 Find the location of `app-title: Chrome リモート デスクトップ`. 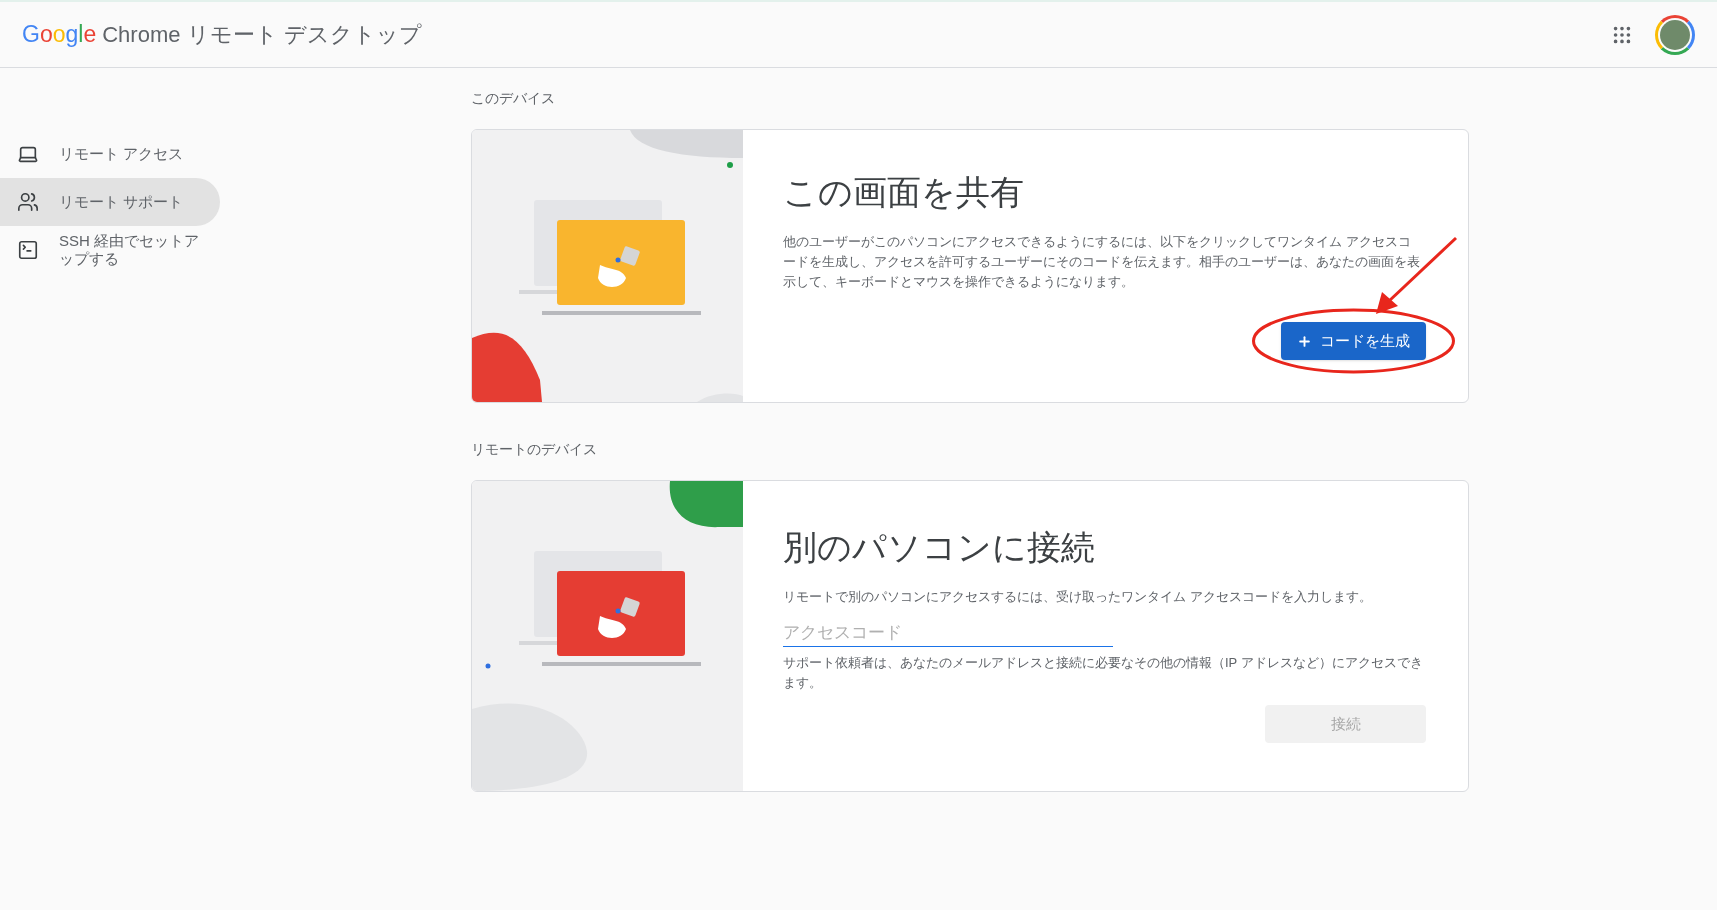

app-title: Chrome リモート デスクトップ is located at coordinates (262, 35).